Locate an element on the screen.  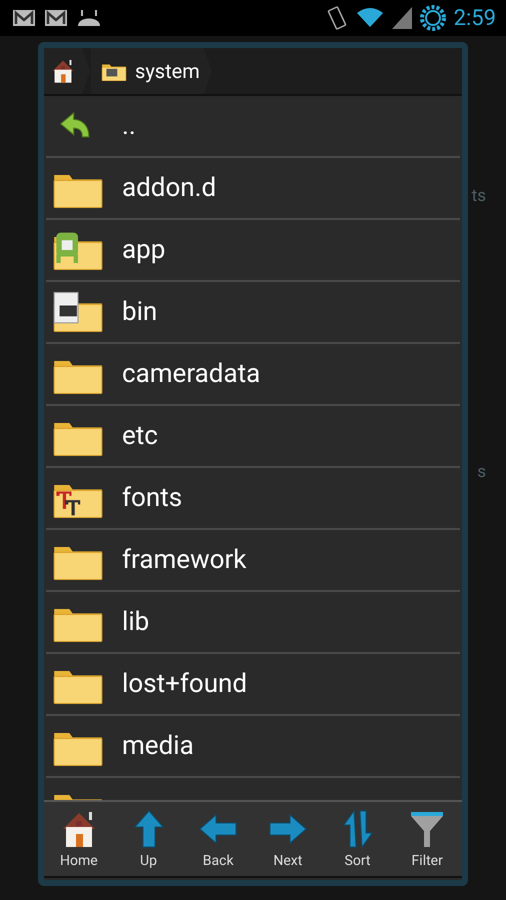
signal-icon is located at coordinates (402, 18).